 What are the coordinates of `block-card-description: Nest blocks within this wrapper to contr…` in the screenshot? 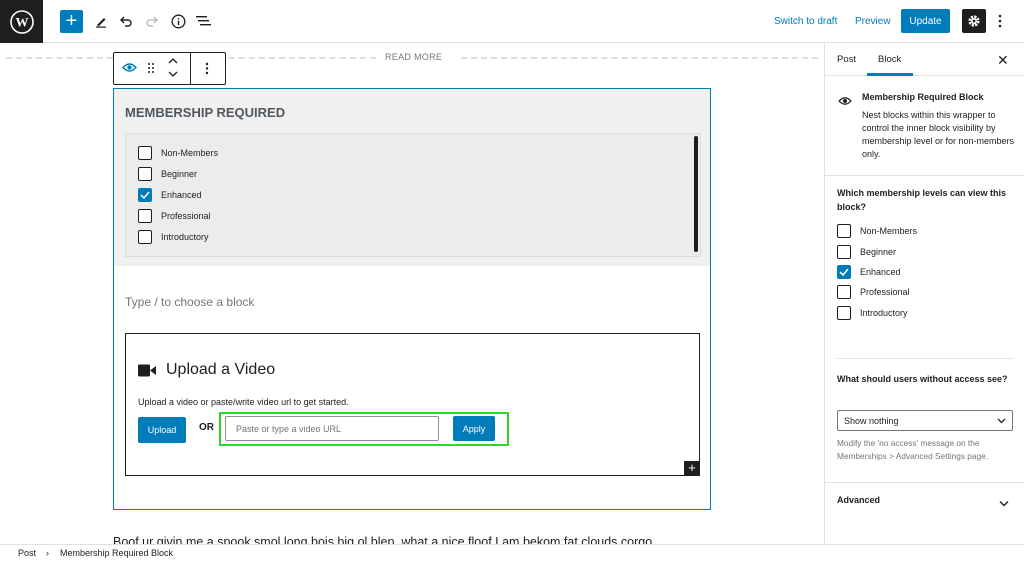 It's located at (938, 134).